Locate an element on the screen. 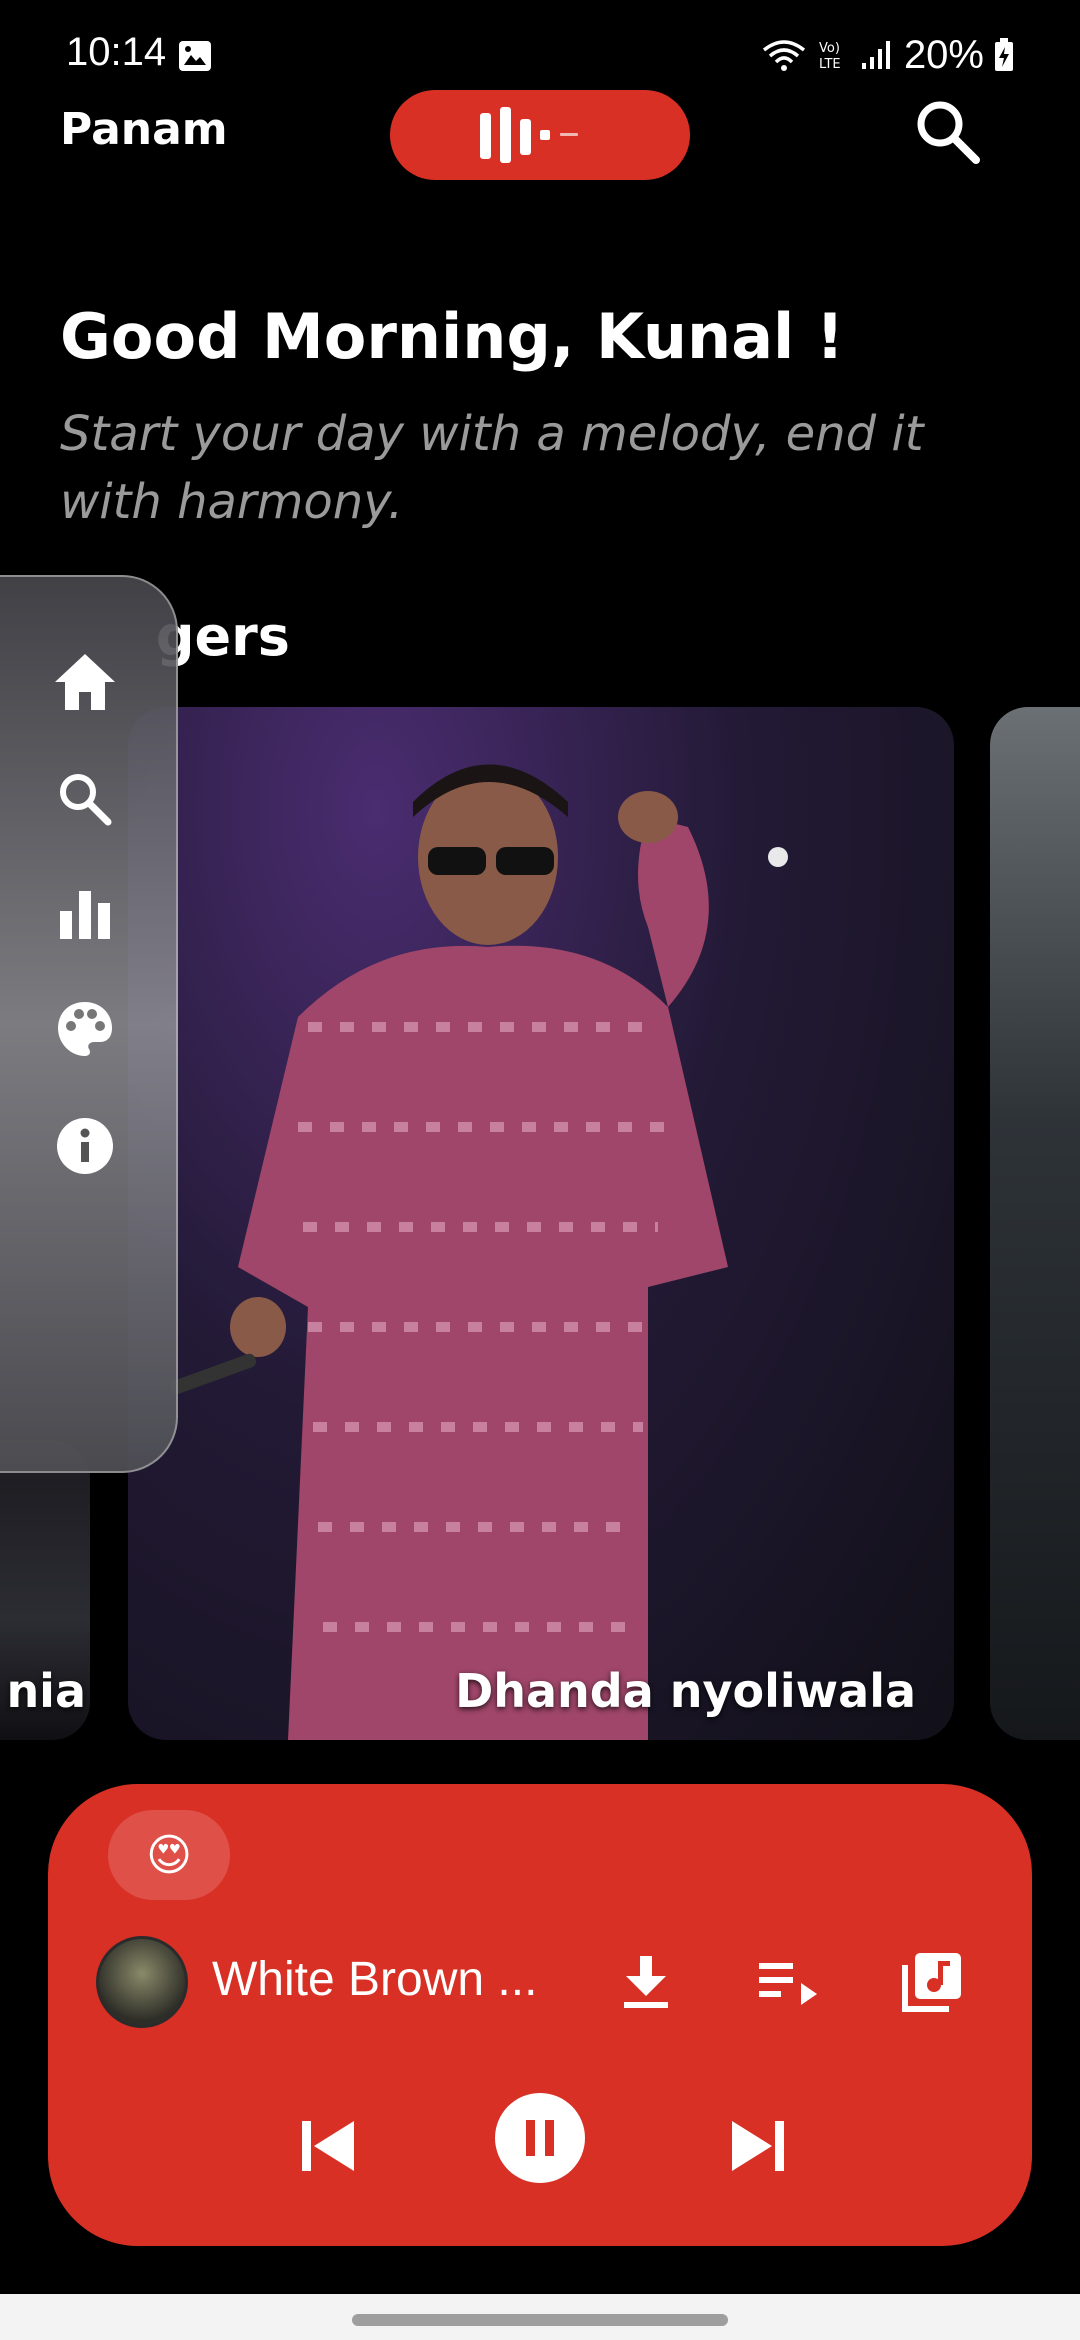 Image resolution: width=1080 pixels, height=2340 pixels. info-icon is located at coordinates (85, 1146).